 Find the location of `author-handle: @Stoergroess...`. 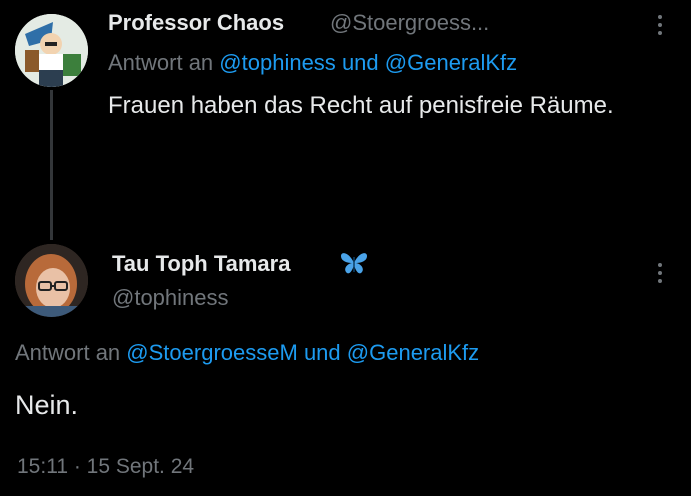

author-handle: @Stoergroess... is located at coordinates (409, 23).